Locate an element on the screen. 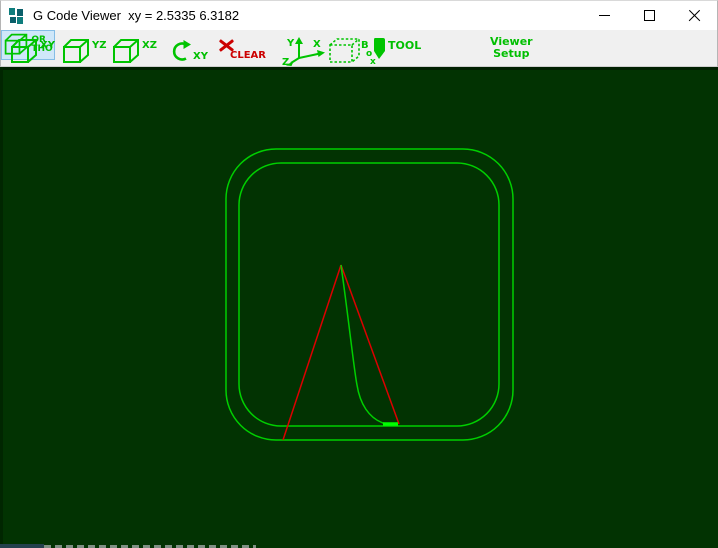 This screenshot has height=548, width=718. axes-y-label: Y is located at coordinates (290, 43).